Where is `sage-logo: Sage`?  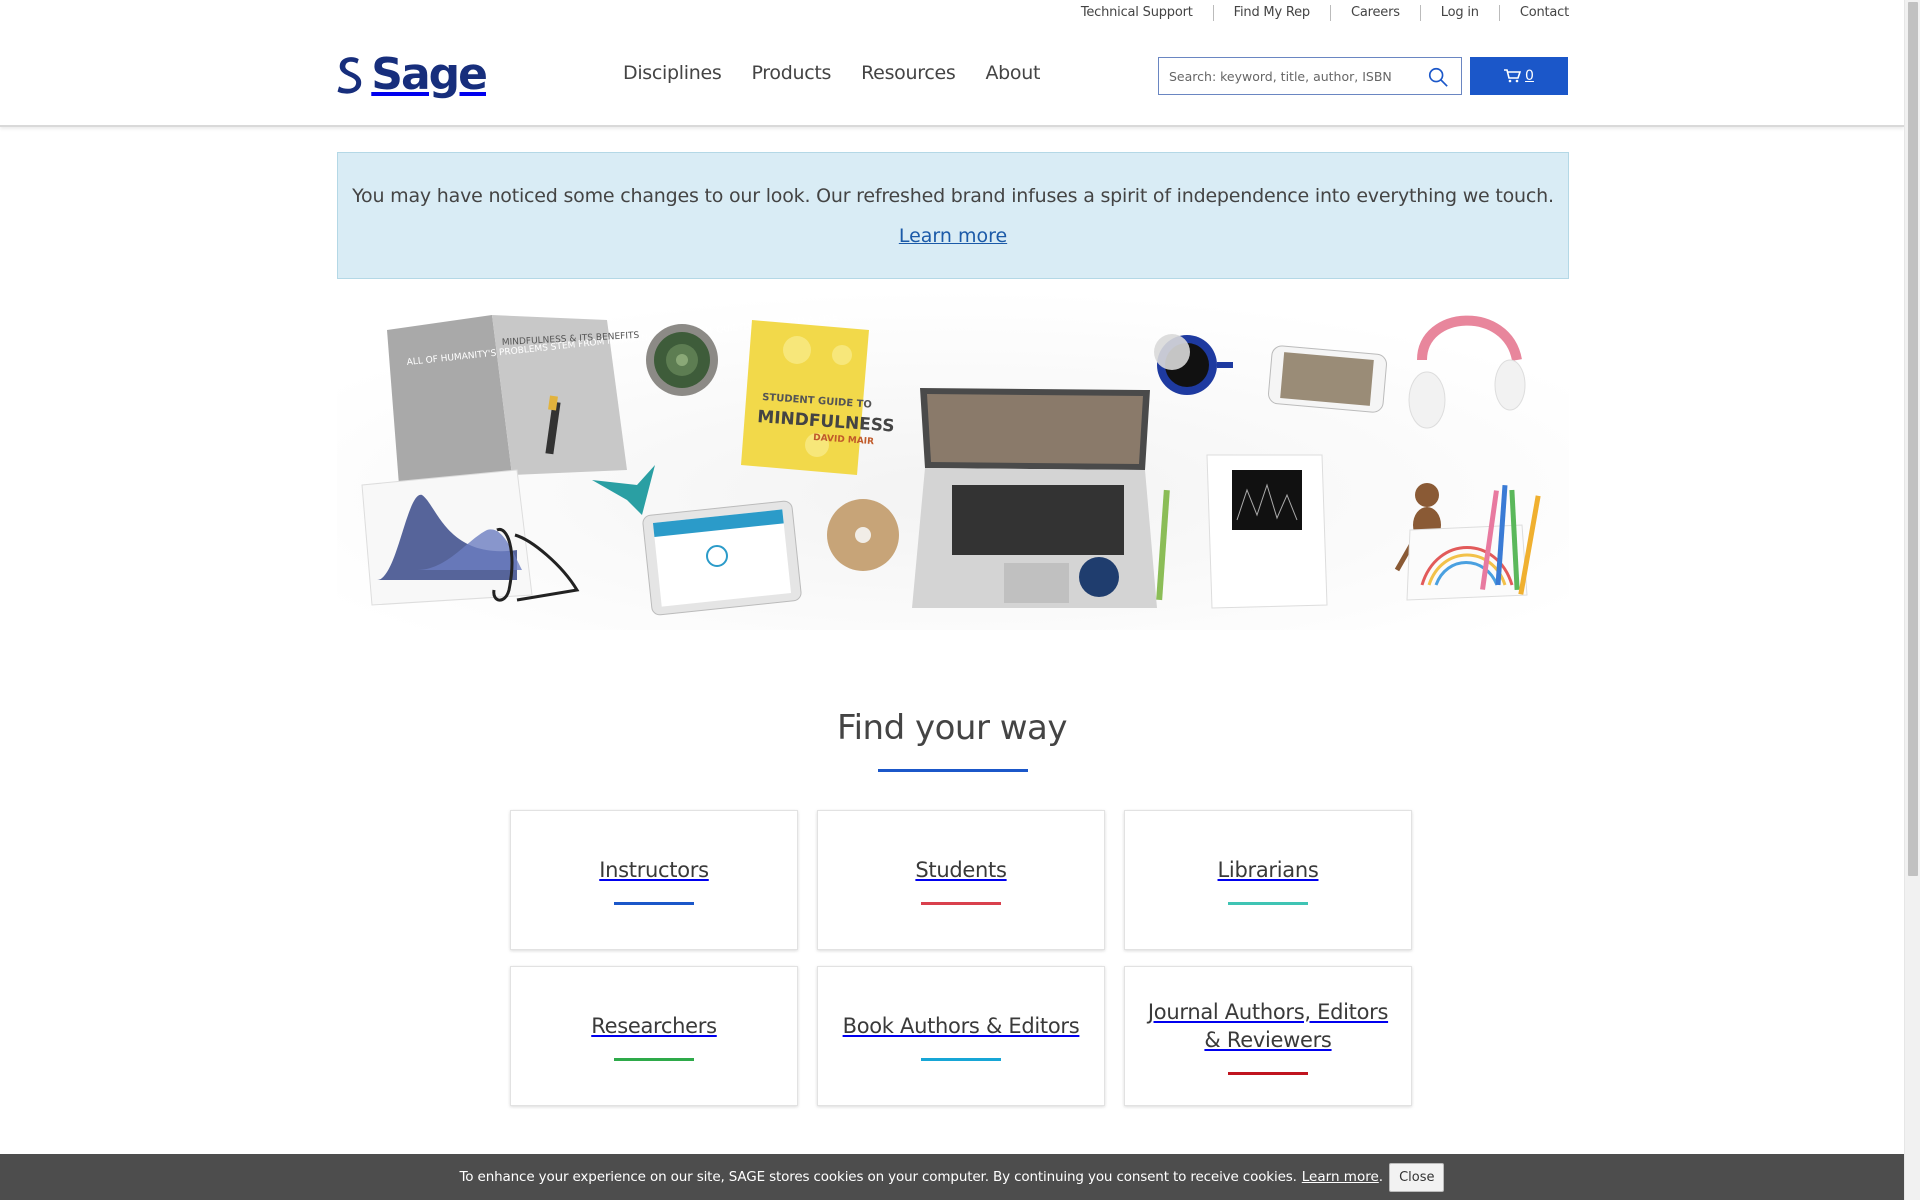 sage-logo: Sage is located at coordinates (412, 75).